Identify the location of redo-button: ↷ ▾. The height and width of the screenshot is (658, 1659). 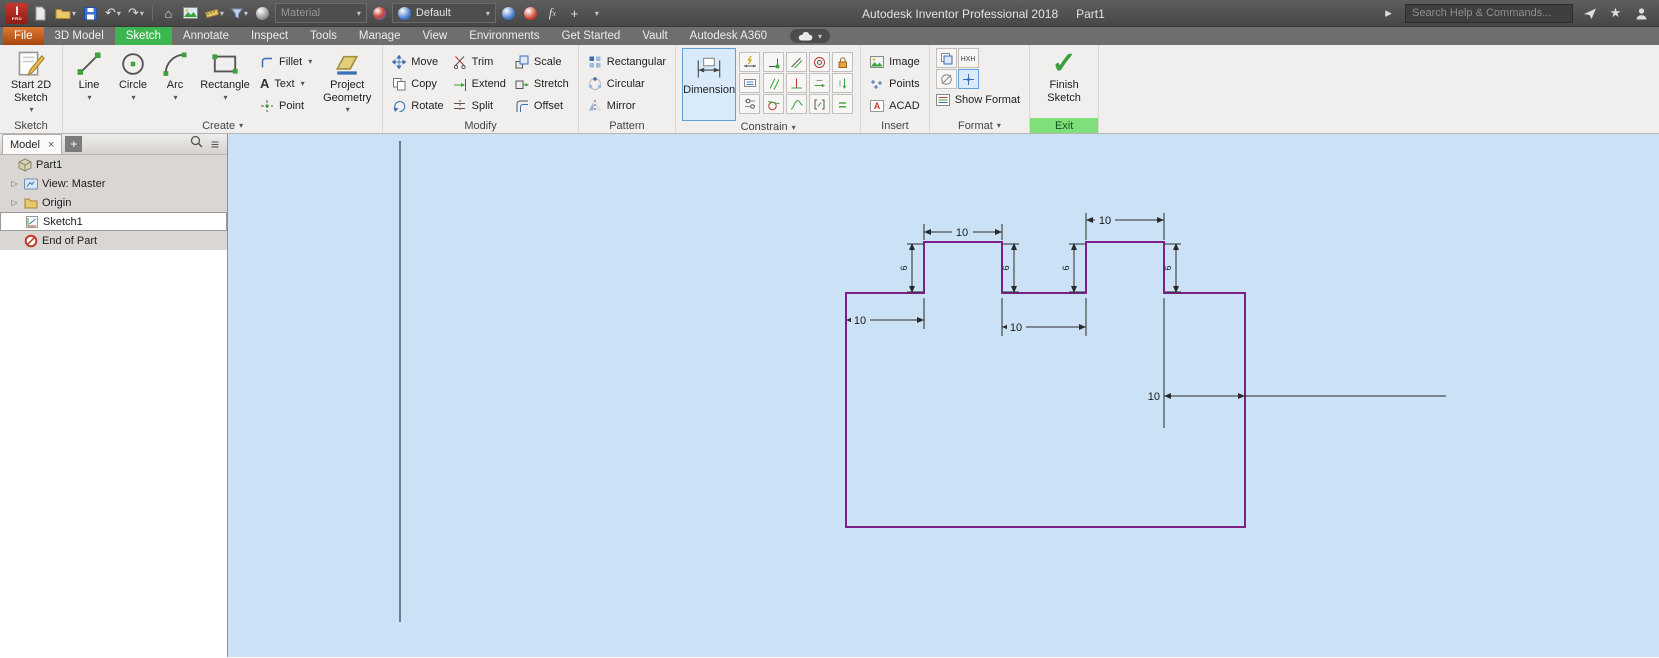
(136, 13).